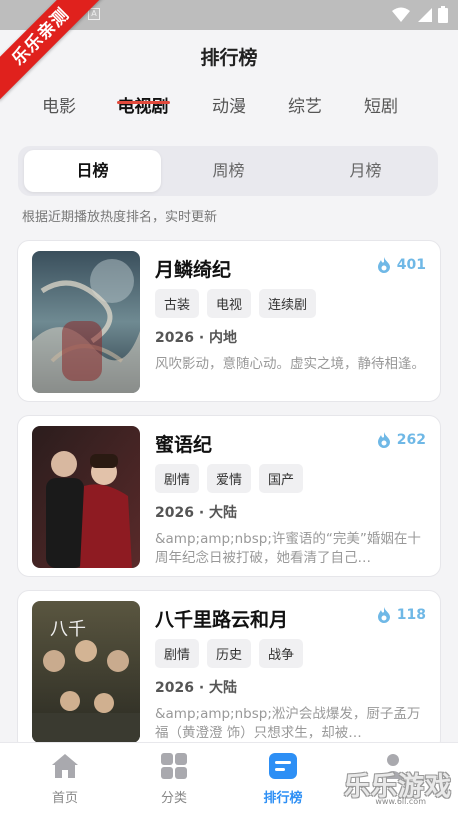 The width and height of the screenshot is (458, 814). Describe the element at coordinates (68, 629) in the screenshot. I see `svg-text: 八千` at that location.